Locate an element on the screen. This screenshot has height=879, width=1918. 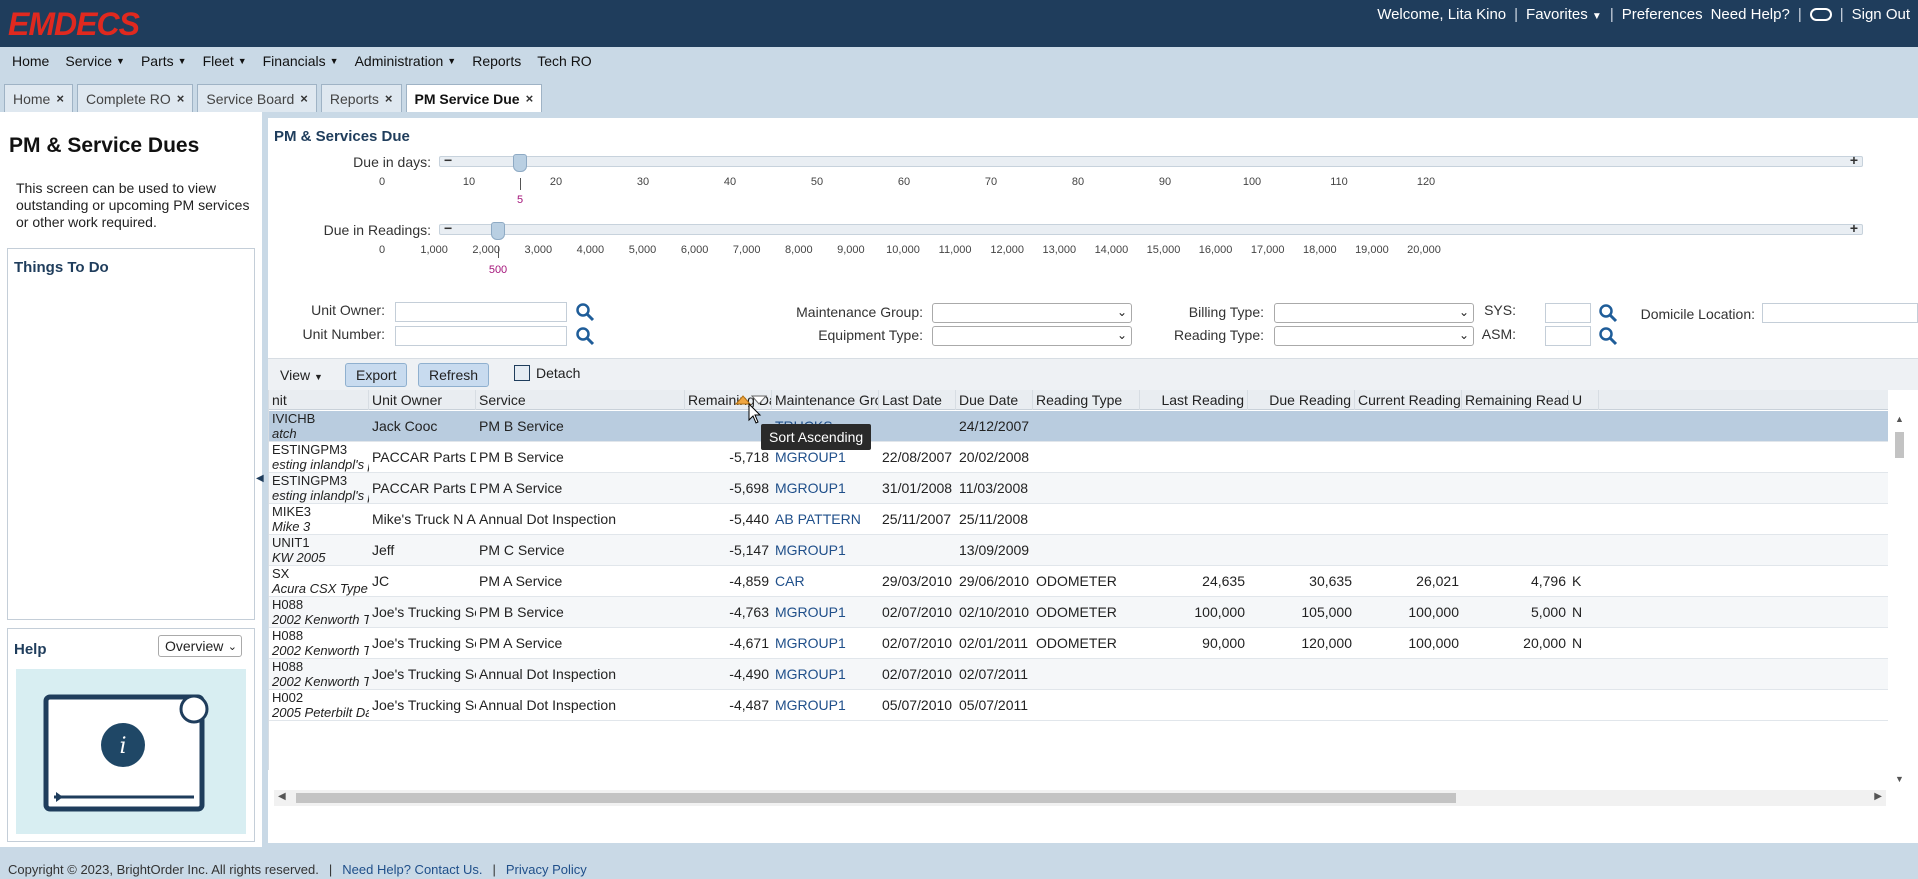
asm-input is located at coordinates (1568, 336).